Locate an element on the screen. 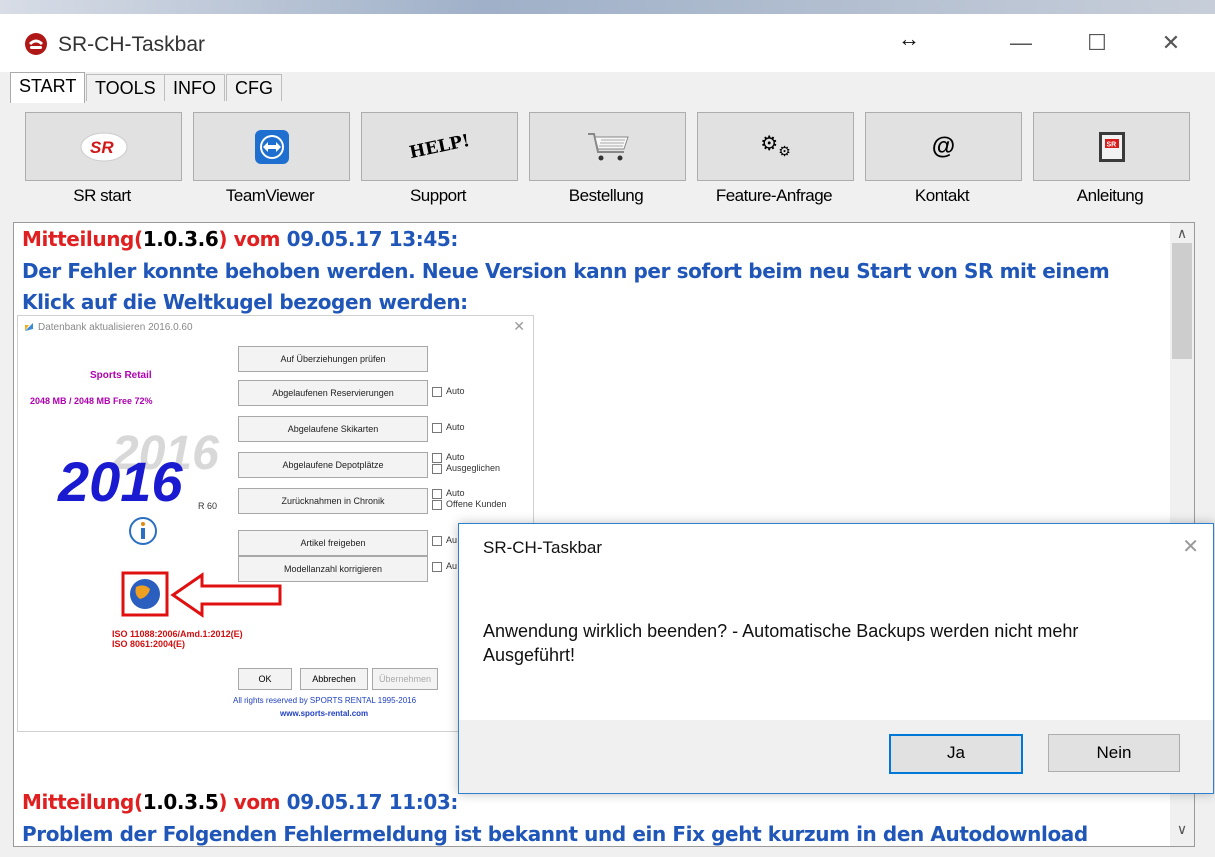 This screenshot has height=857, width=1215. bestellung-label: Bestellung is located at coordinates (606, 195).